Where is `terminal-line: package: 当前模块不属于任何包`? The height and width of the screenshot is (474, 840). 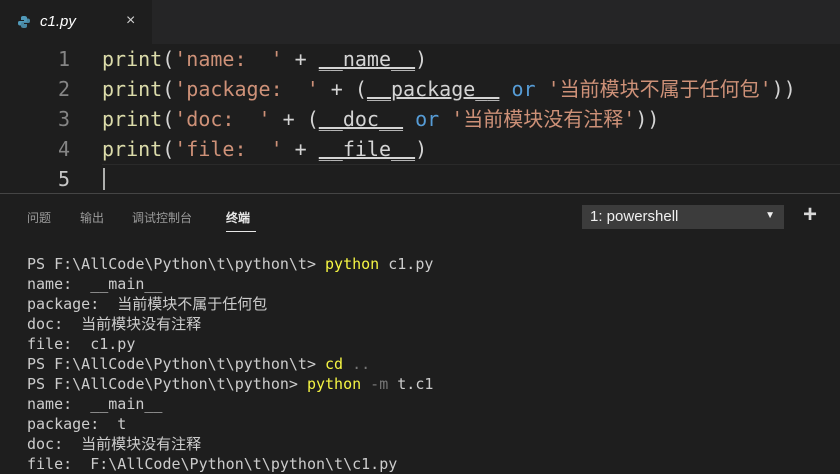 terminal-line: package: 当前模块不属于任何包 is located at coordinates (147, 304).